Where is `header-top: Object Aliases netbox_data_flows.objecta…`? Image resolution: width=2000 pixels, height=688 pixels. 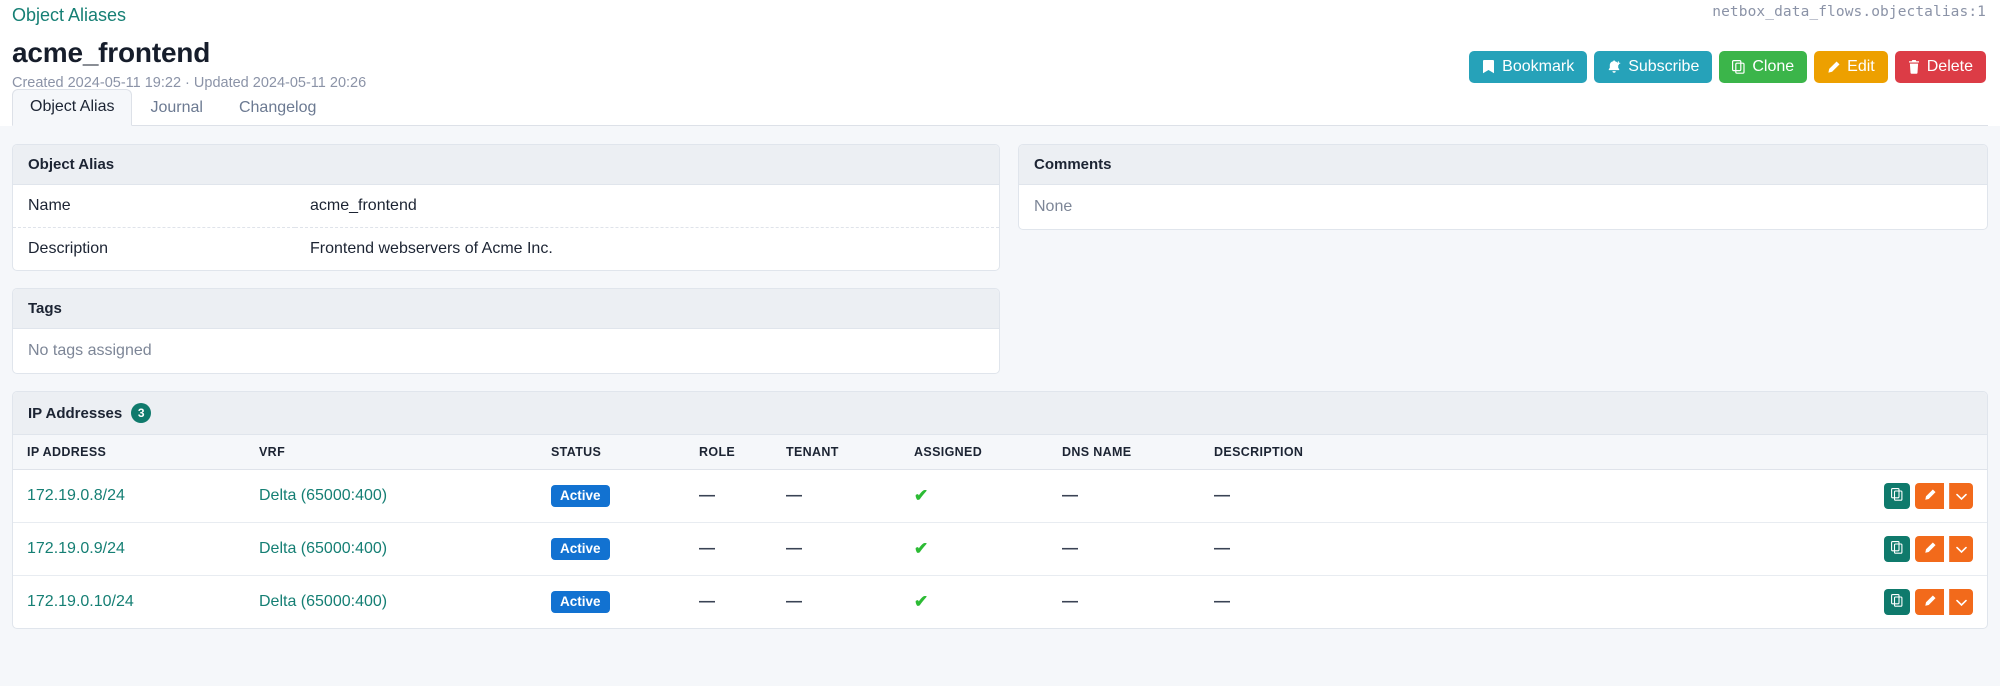
header-top: Object Aliases netbox_data_flows.objecta… is located at coordinates (1000, 16).